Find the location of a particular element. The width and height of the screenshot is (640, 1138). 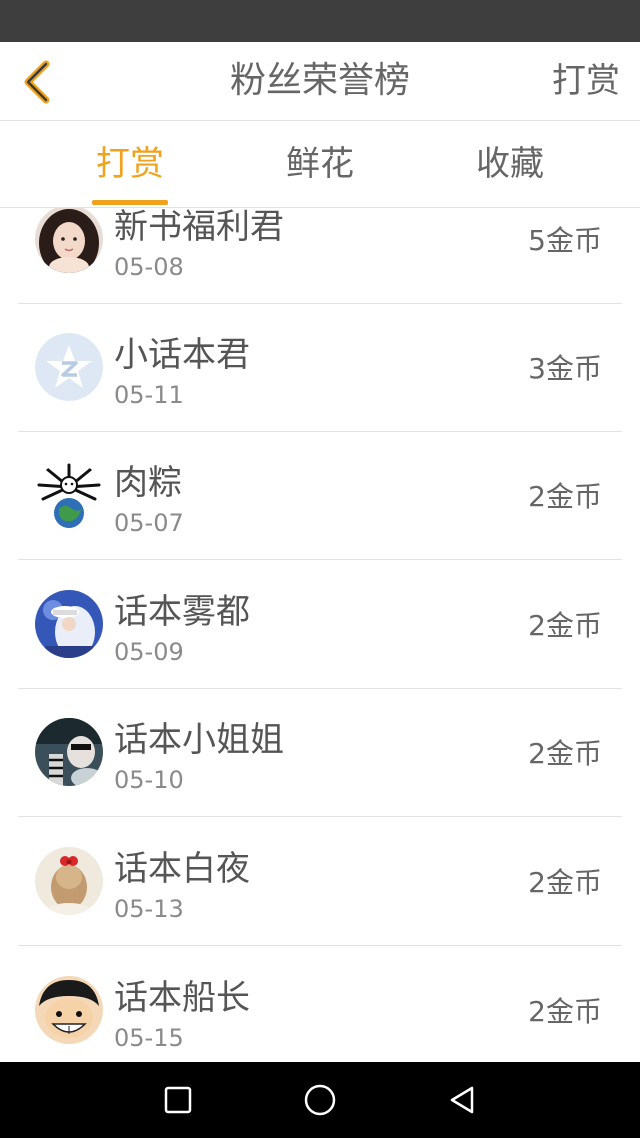

system-back-button is located at coordinates (462, 1100).